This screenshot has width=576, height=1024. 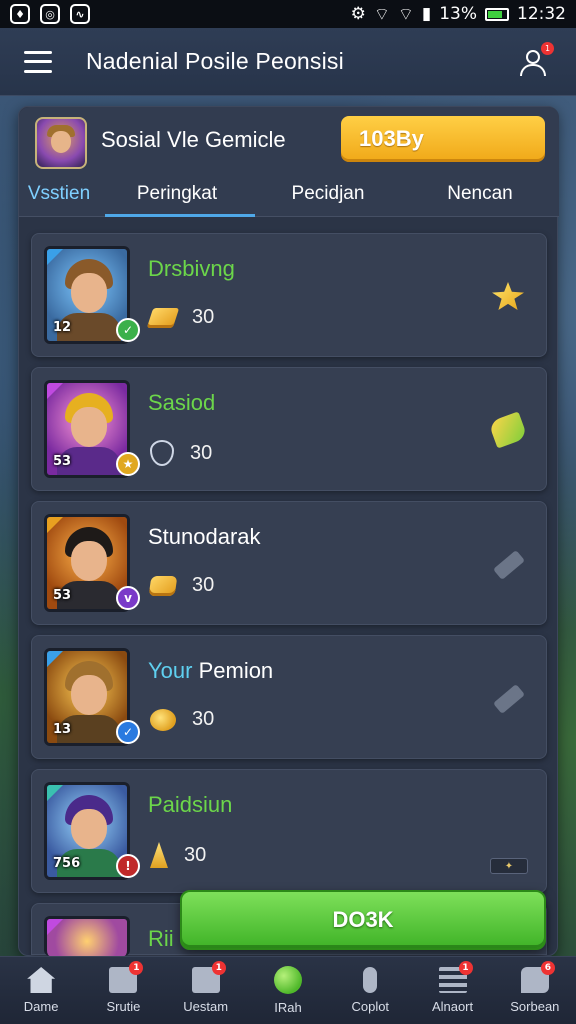 I want to click on nav-label: Uestam, so click(x=206, y=1006).